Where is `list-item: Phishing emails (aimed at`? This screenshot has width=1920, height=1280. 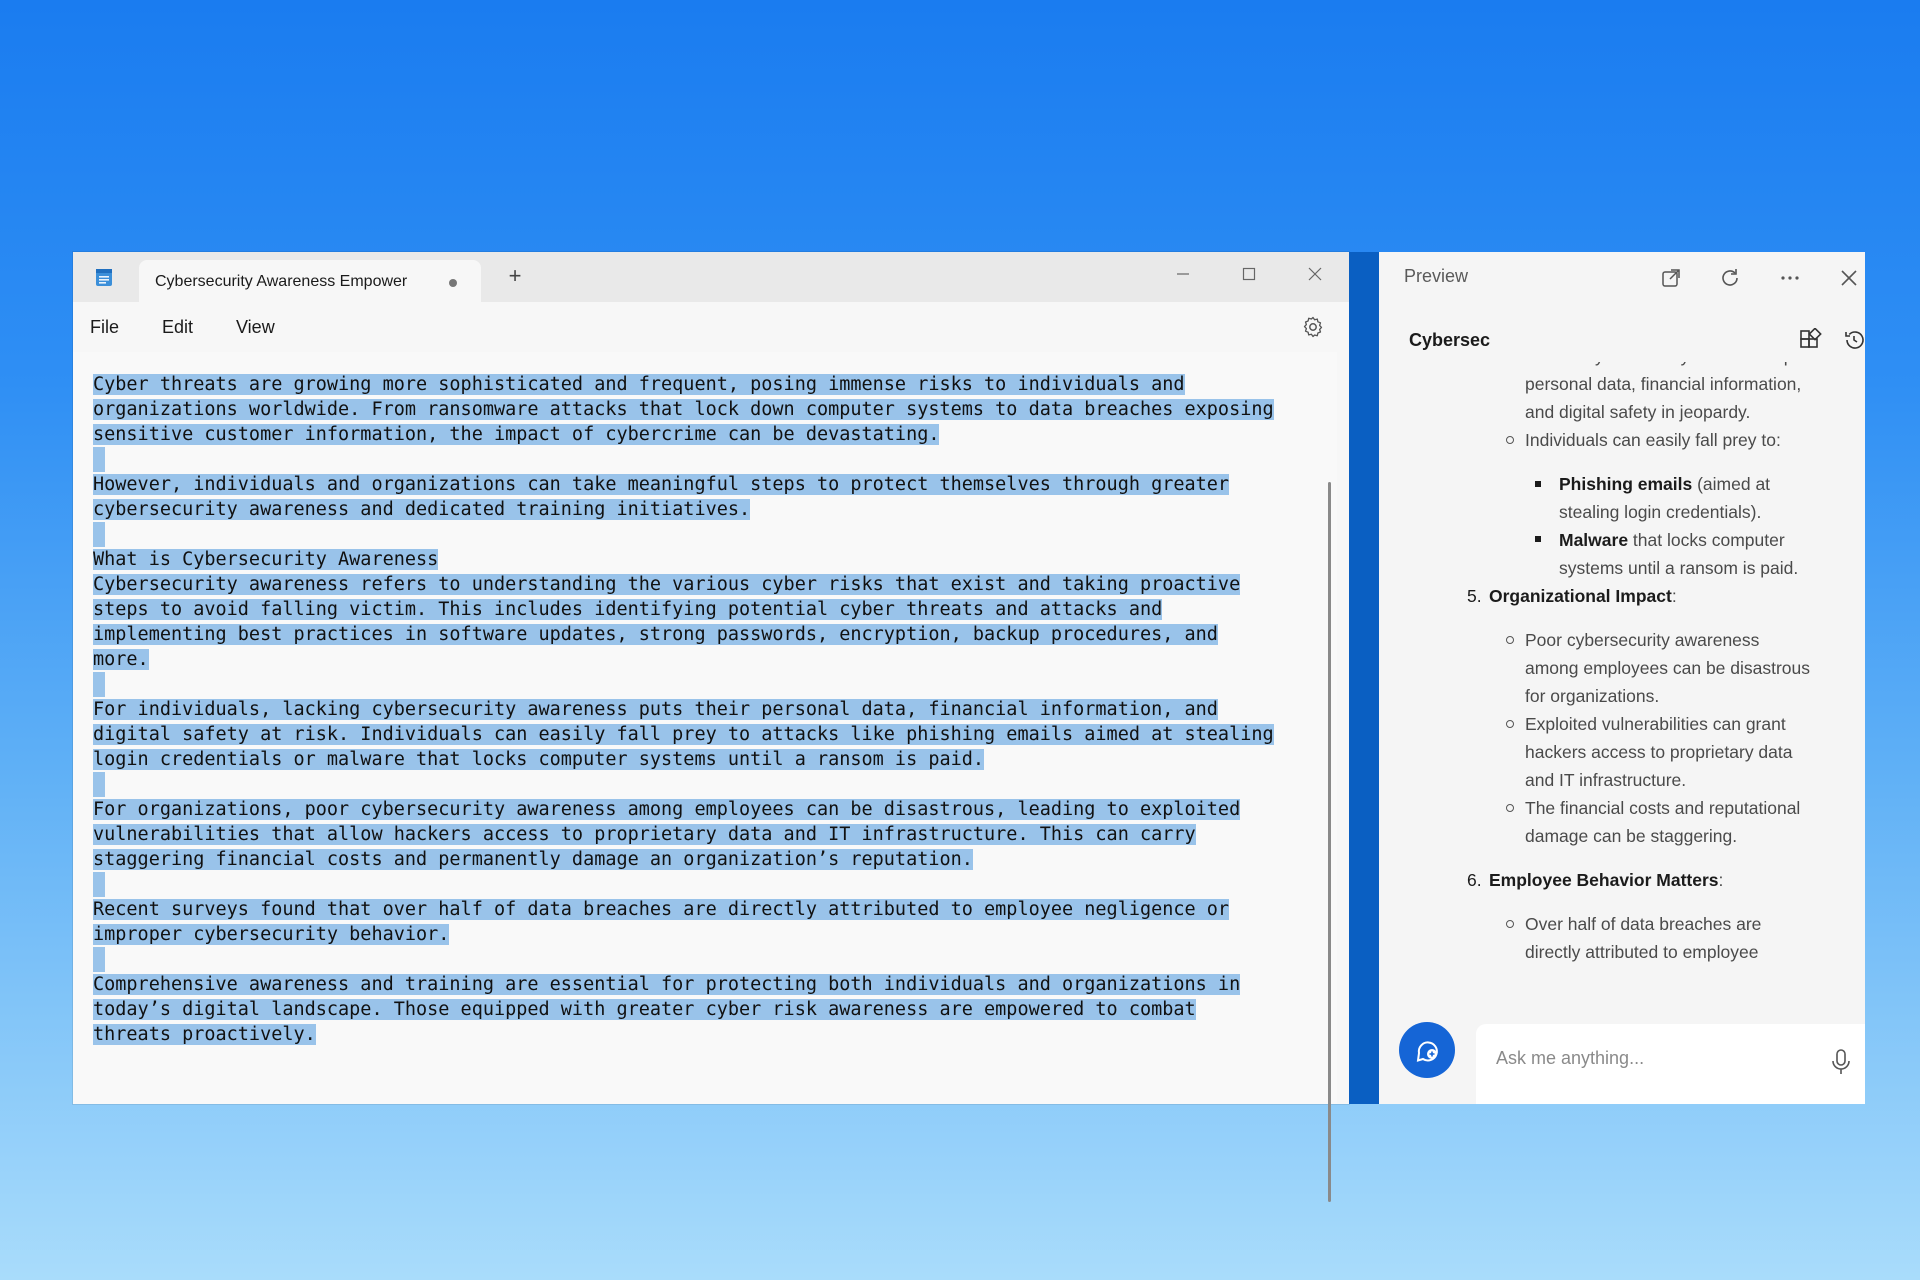 list-item: Phishing emails (aimed at is located at coordinates (1665, 484).